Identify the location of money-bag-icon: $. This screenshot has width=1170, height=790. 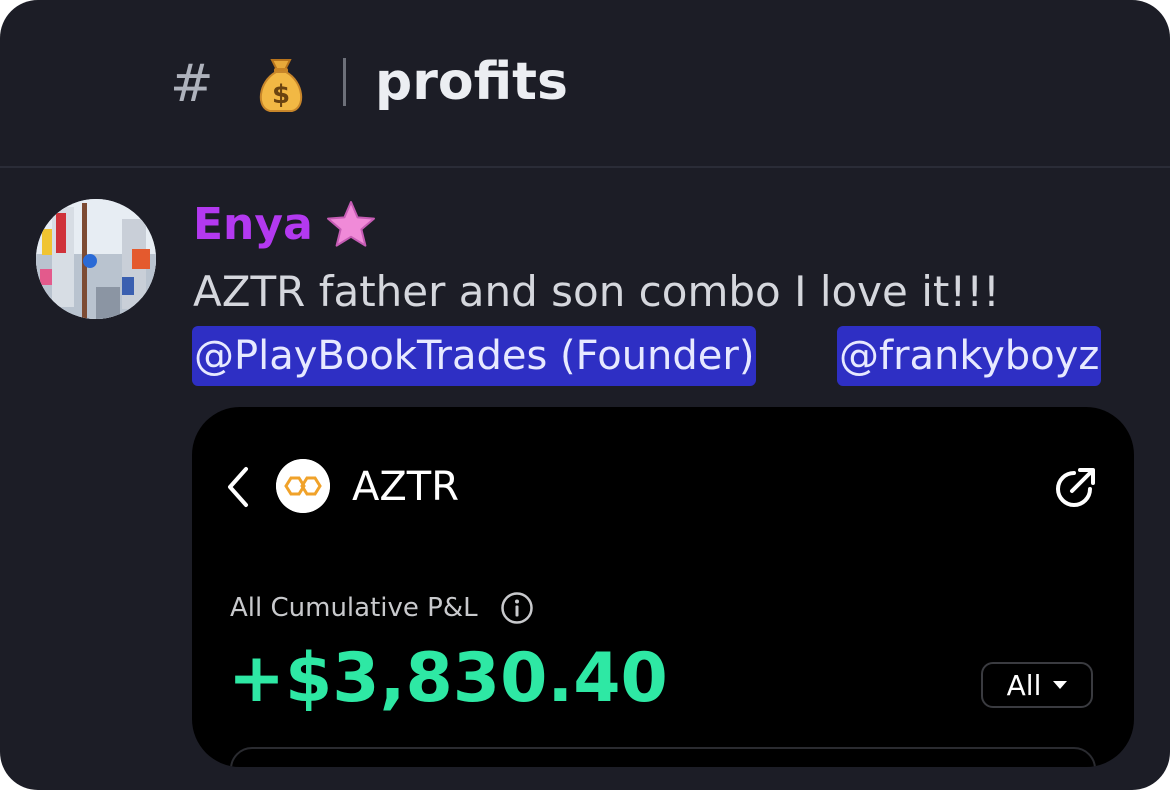
(281, 85).